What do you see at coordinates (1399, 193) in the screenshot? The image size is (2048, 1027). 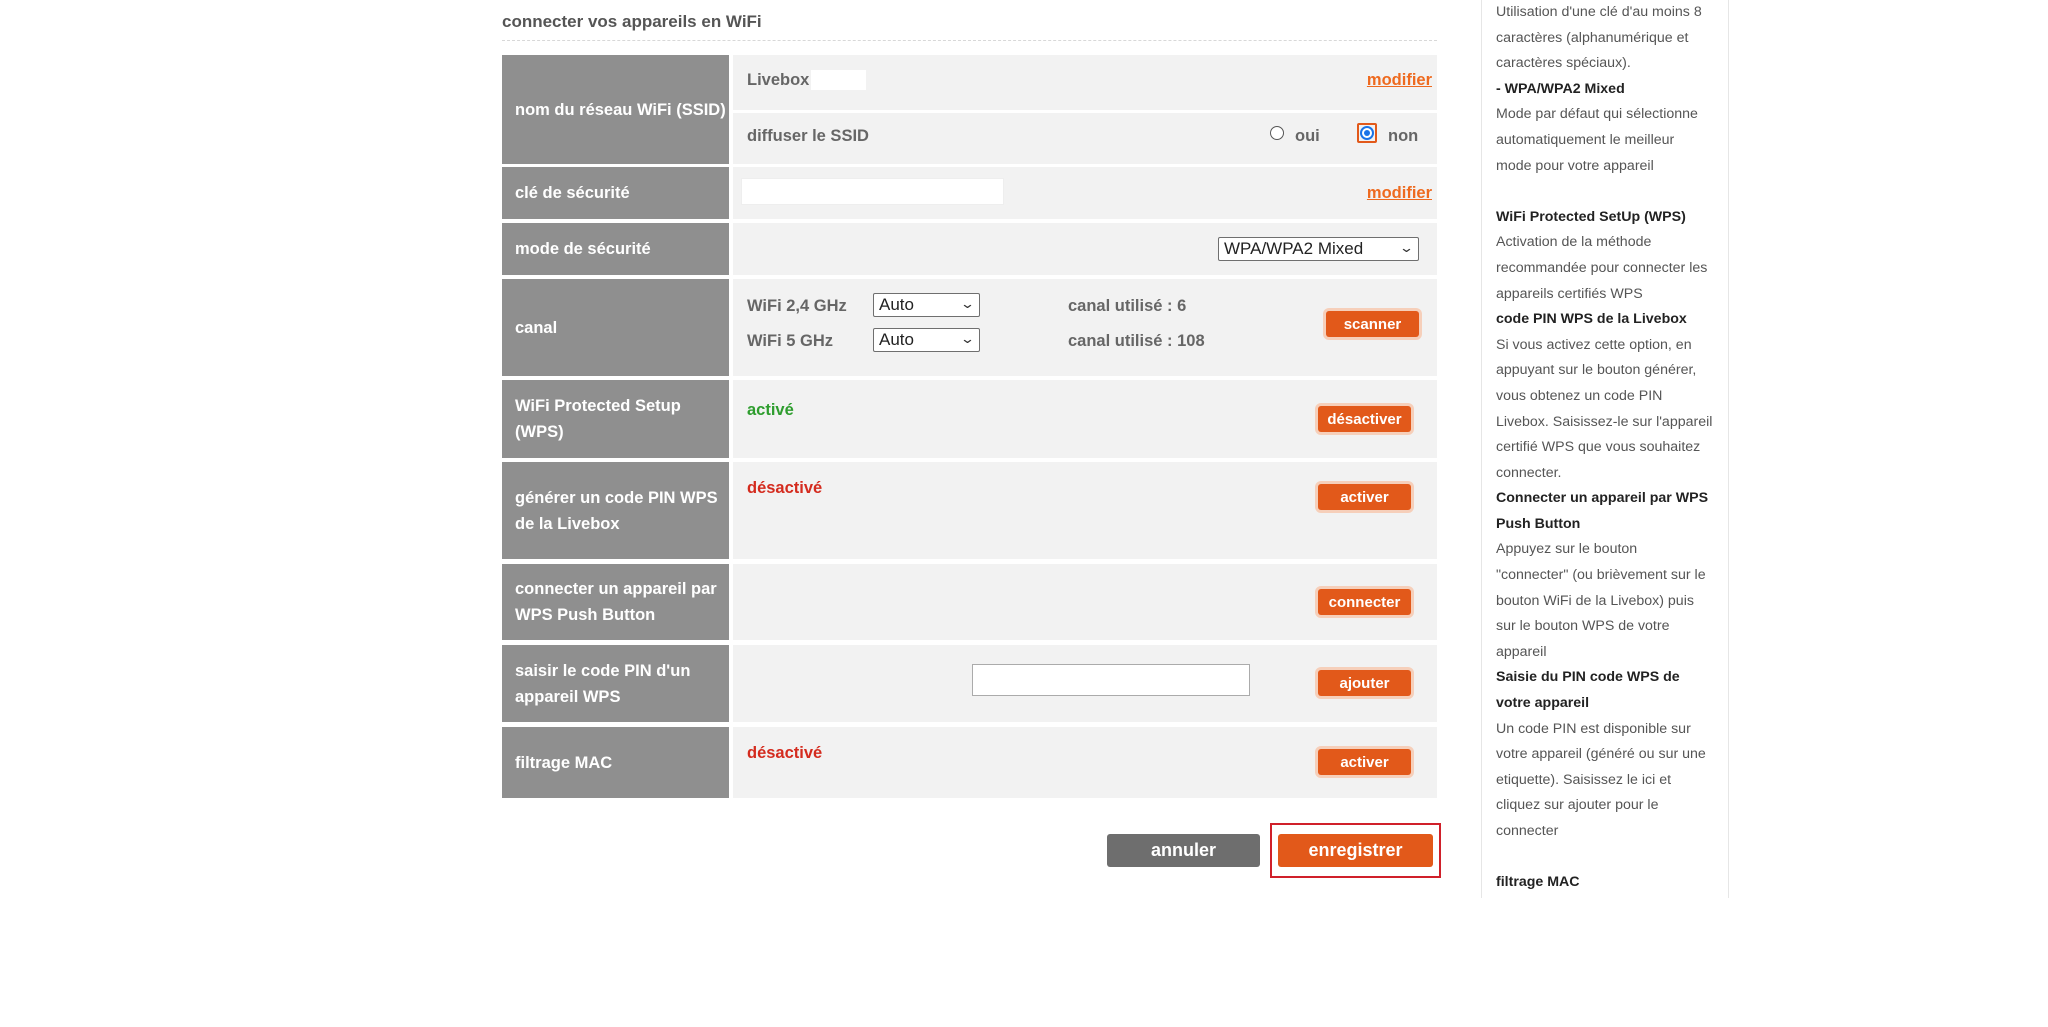 I see `security-key-modify-link: modifier` at bounding box center [1399, 193].